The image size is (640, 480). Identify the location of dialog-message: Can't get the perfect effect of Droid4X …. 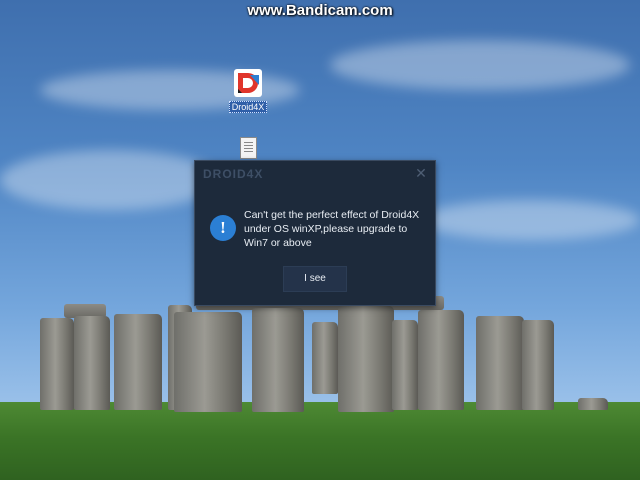
(332, 229).